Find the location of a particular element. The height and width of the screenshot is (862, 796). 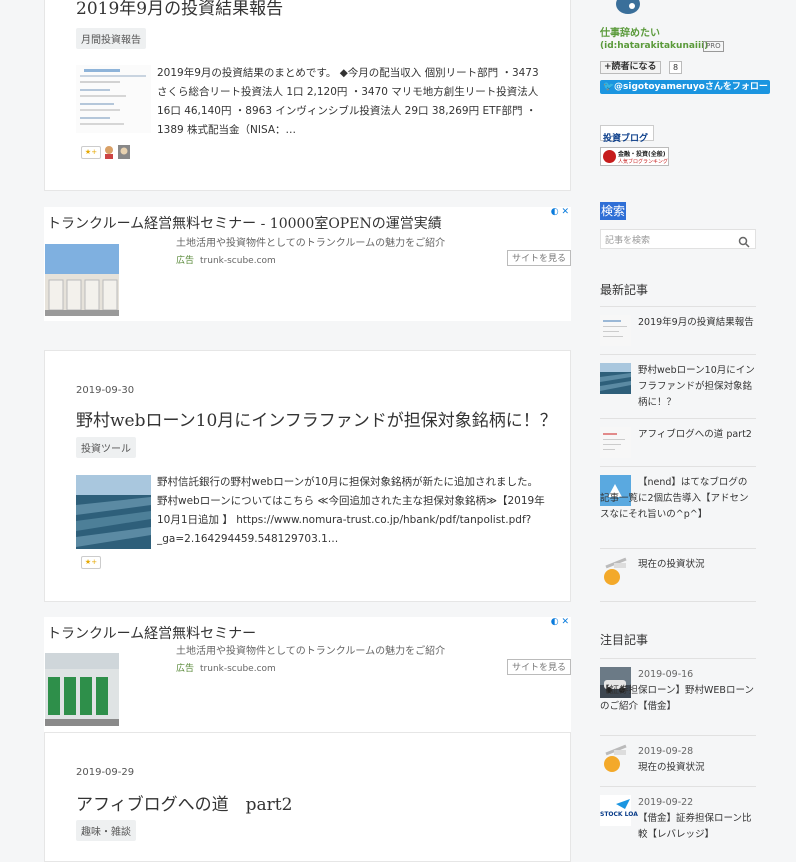

featured-post-item: 2019-09-28 現在の投資状況 is located at coordinates (678, 761).